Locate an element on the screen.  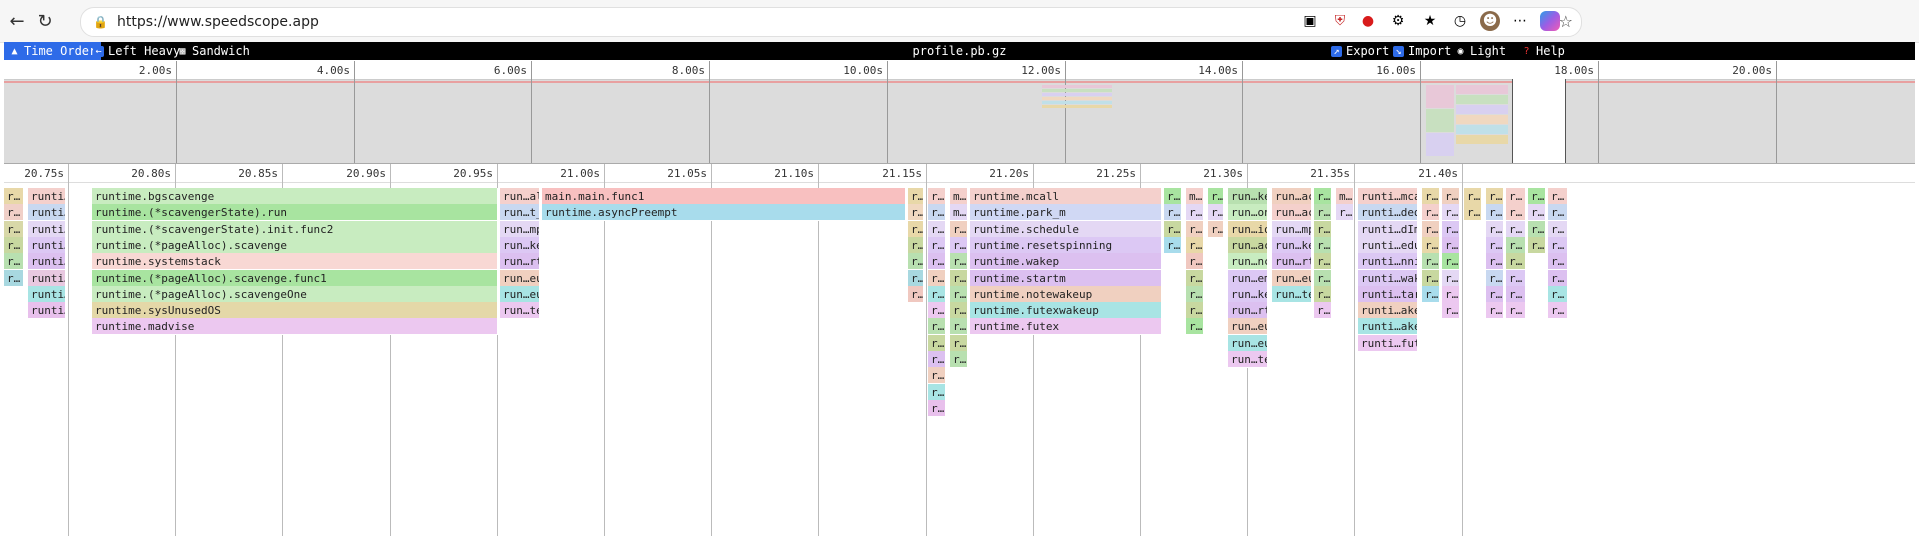
flame-frame: runtime.(*pageAlloc).scavenge is located at coordinates (295, 245).